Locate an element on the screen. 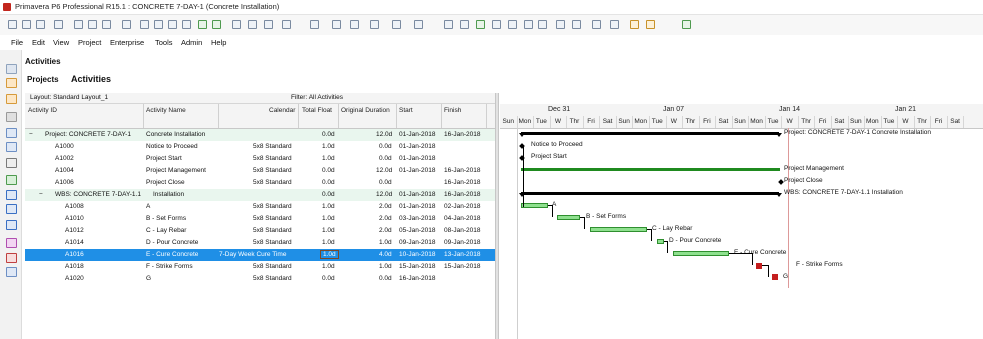 This screenshot has height=339, width=983. pin-icon is located at coordinates (512, 24).